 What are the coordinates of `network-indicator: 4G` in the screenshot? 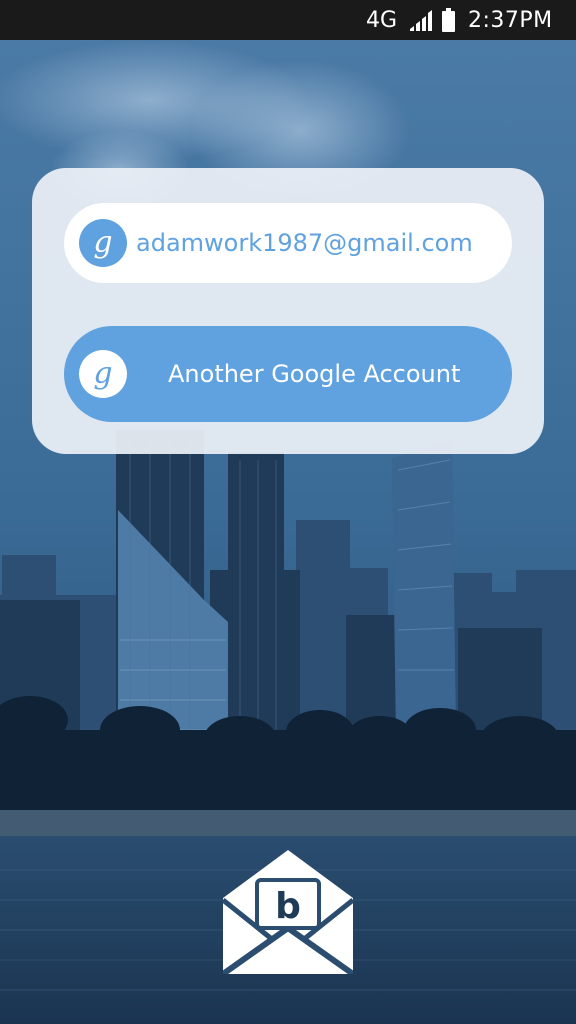 It's located at (382, 20).